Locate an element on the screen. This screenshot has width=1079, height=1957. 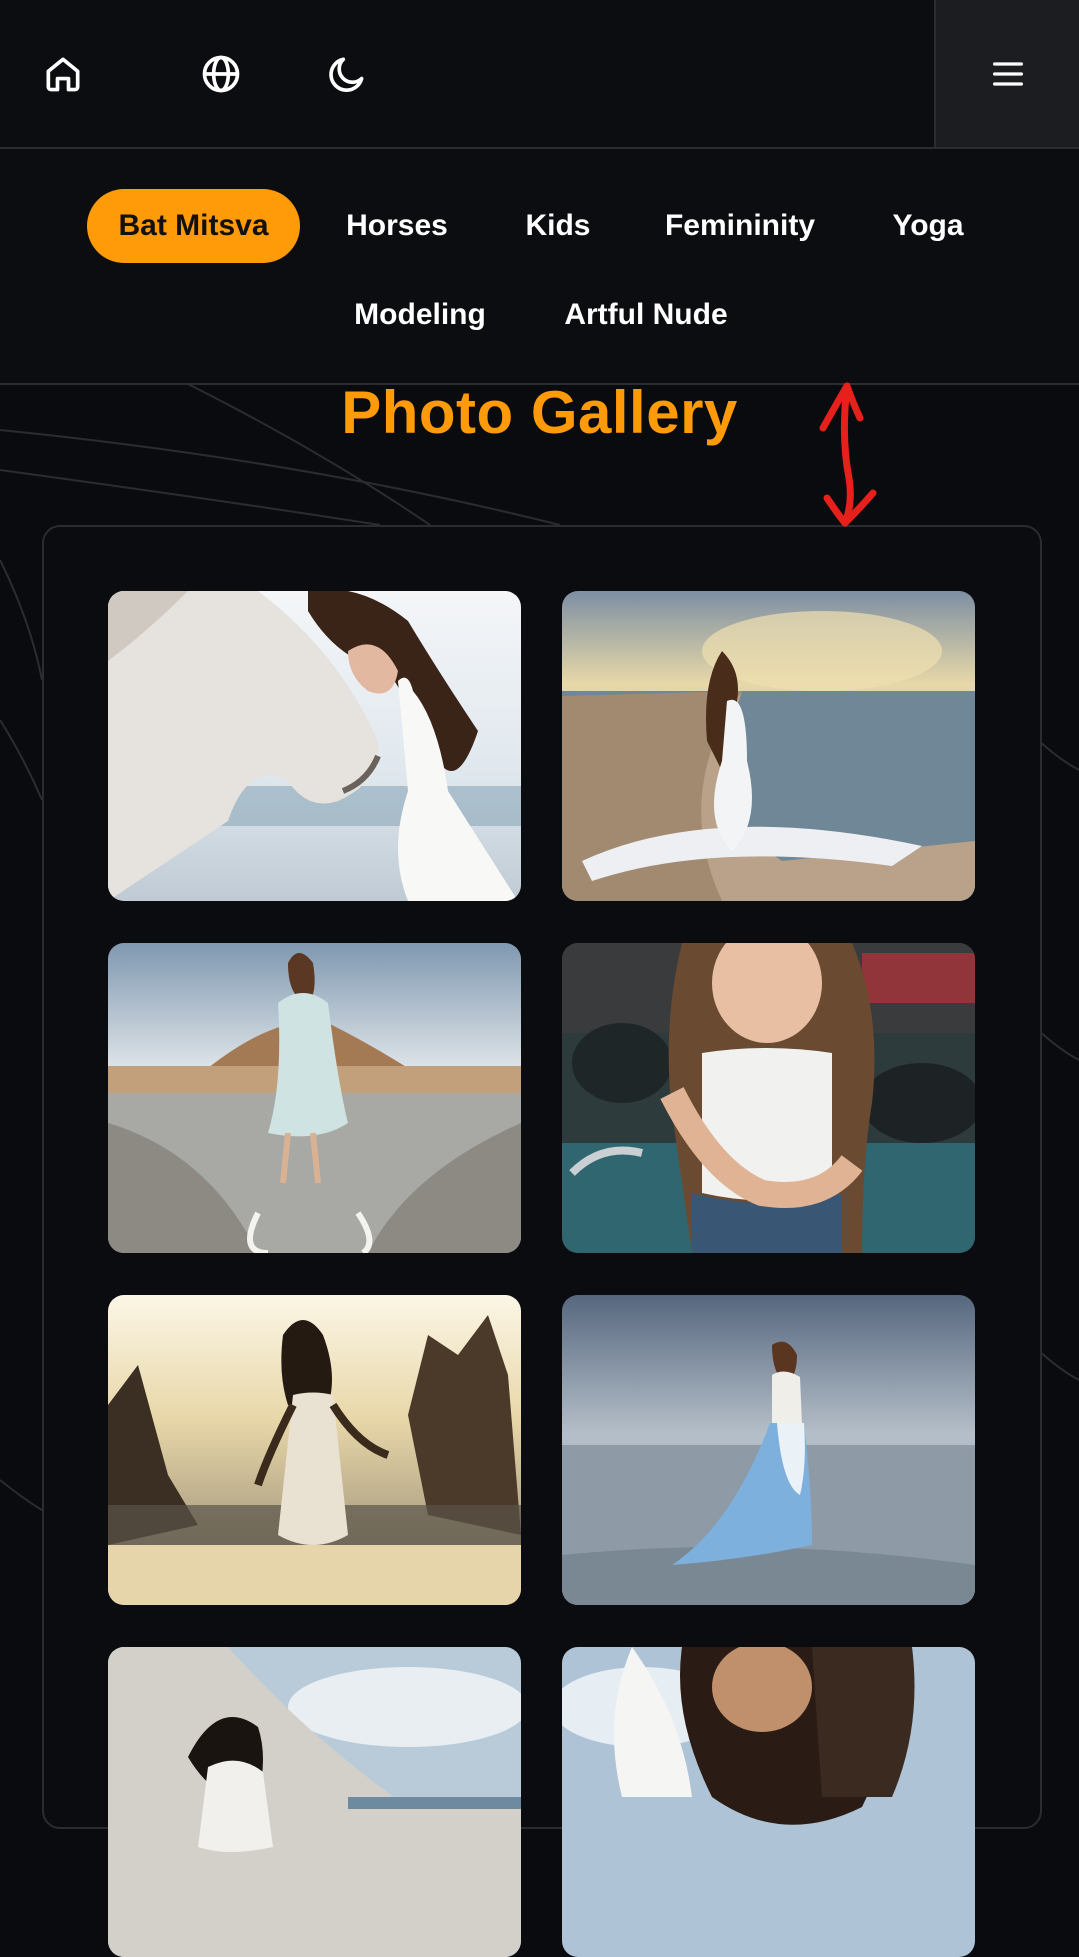
menu-button is located at coordinates (1006, 73).